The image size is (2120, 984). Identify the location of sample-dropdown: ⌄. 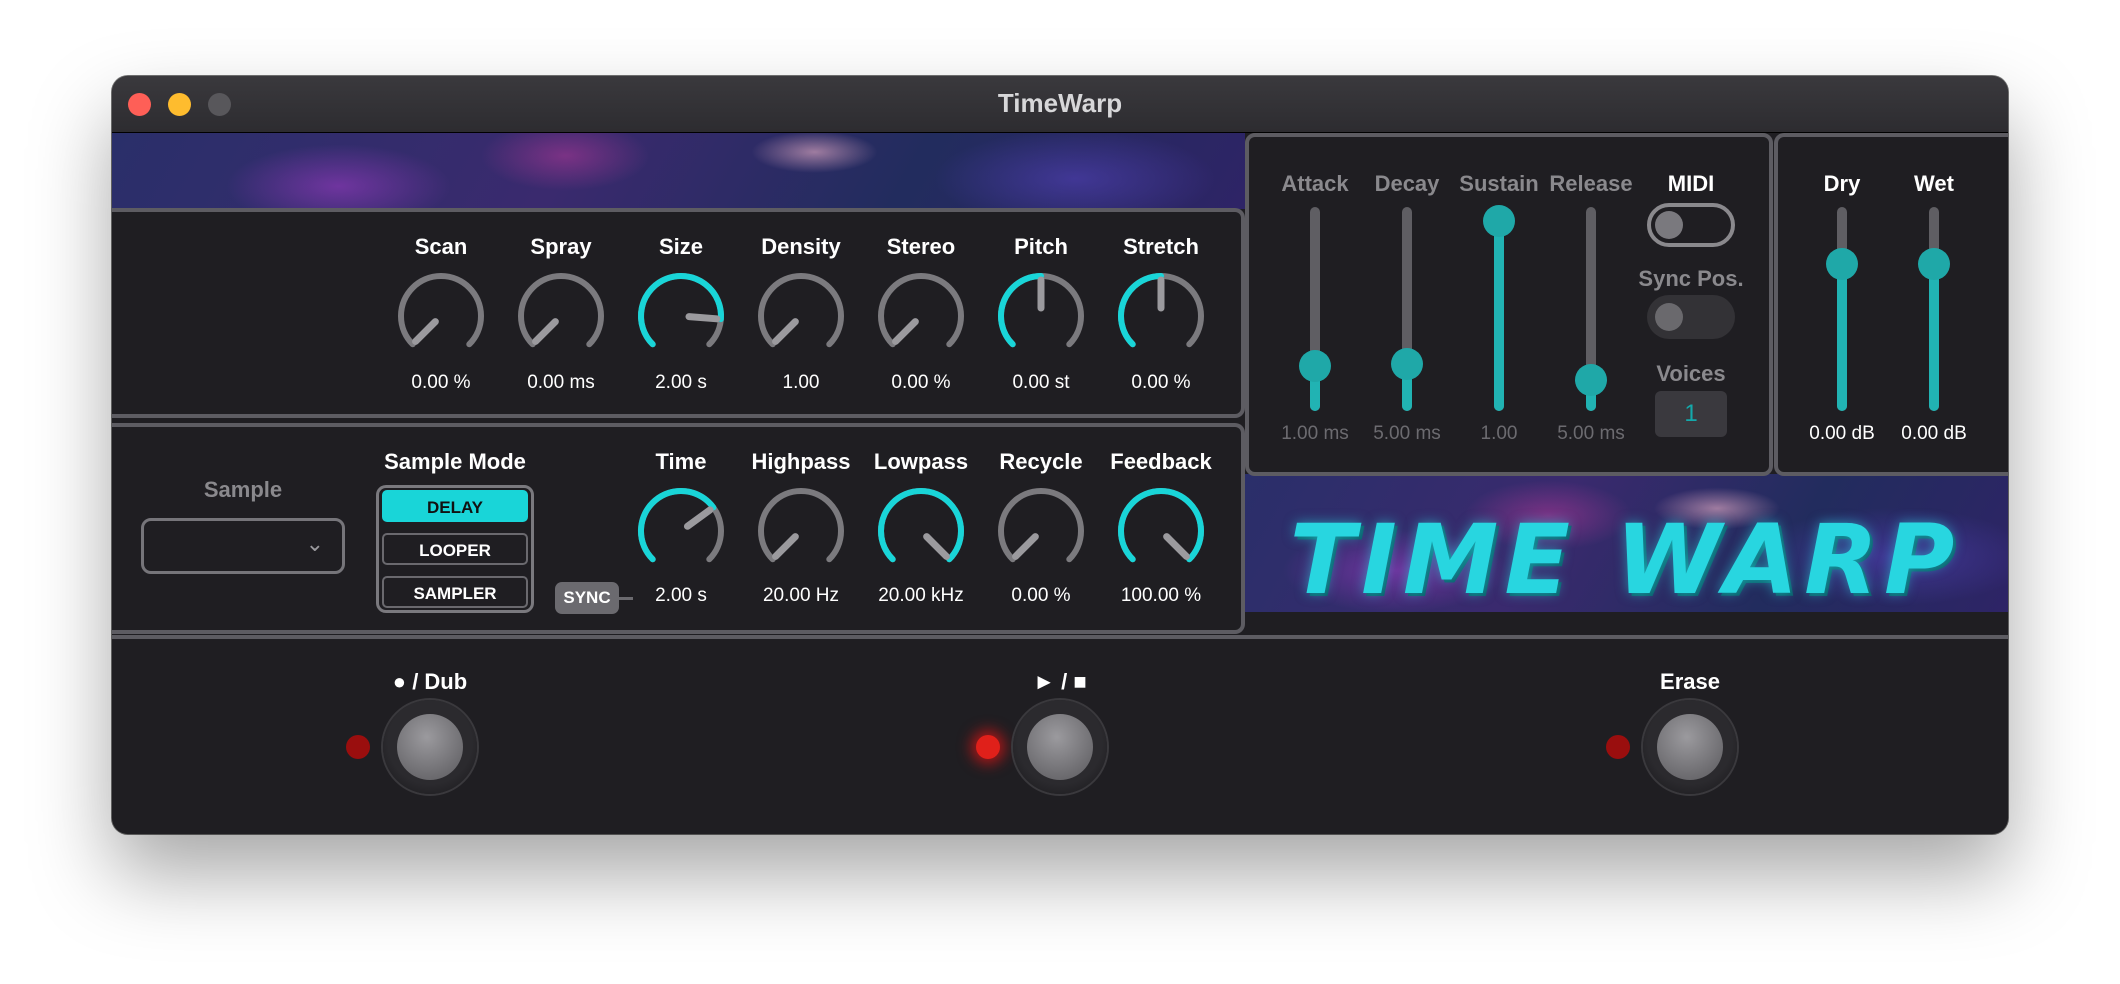
(243, 546).